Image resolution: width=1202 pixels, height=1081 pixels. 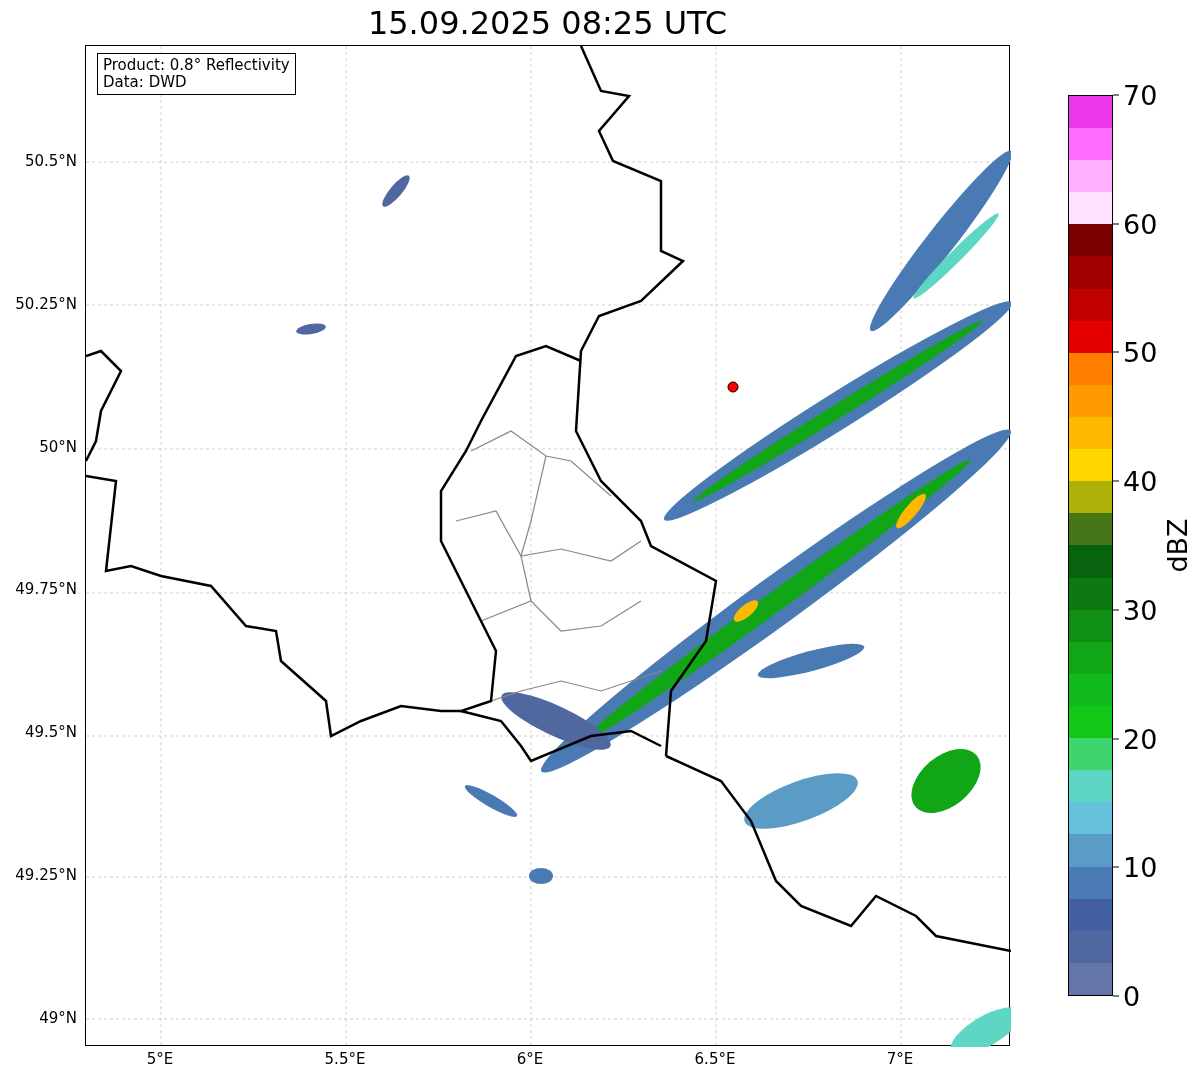 What do you see at coordinates (1140, 481) in the screenshot?
I see `scale-value: 40` at bounding box center [1140, 481].